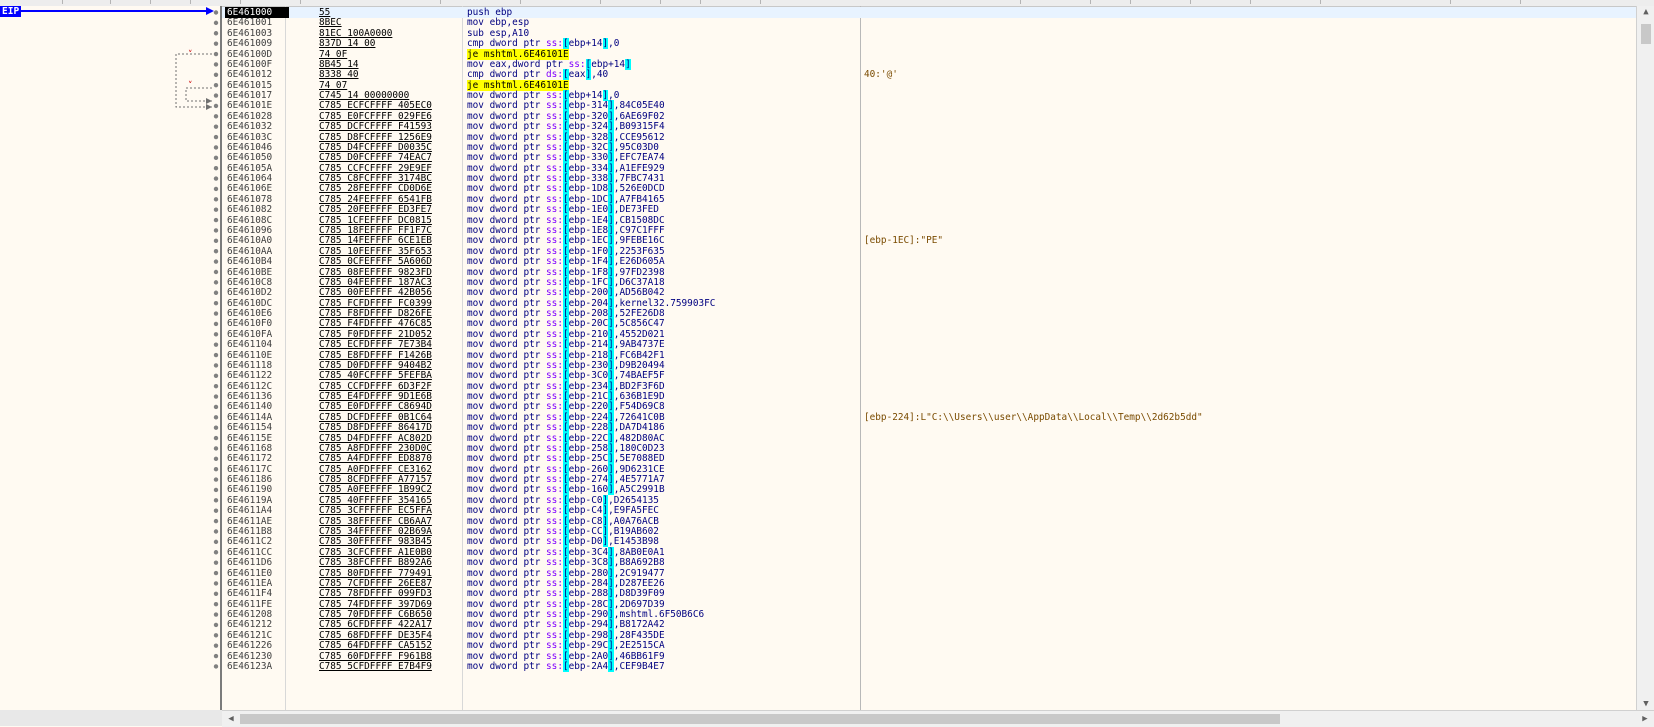  I want to click on disasm-row: 6E461001 8BEC mov ebp,esp, so click(929, 22).